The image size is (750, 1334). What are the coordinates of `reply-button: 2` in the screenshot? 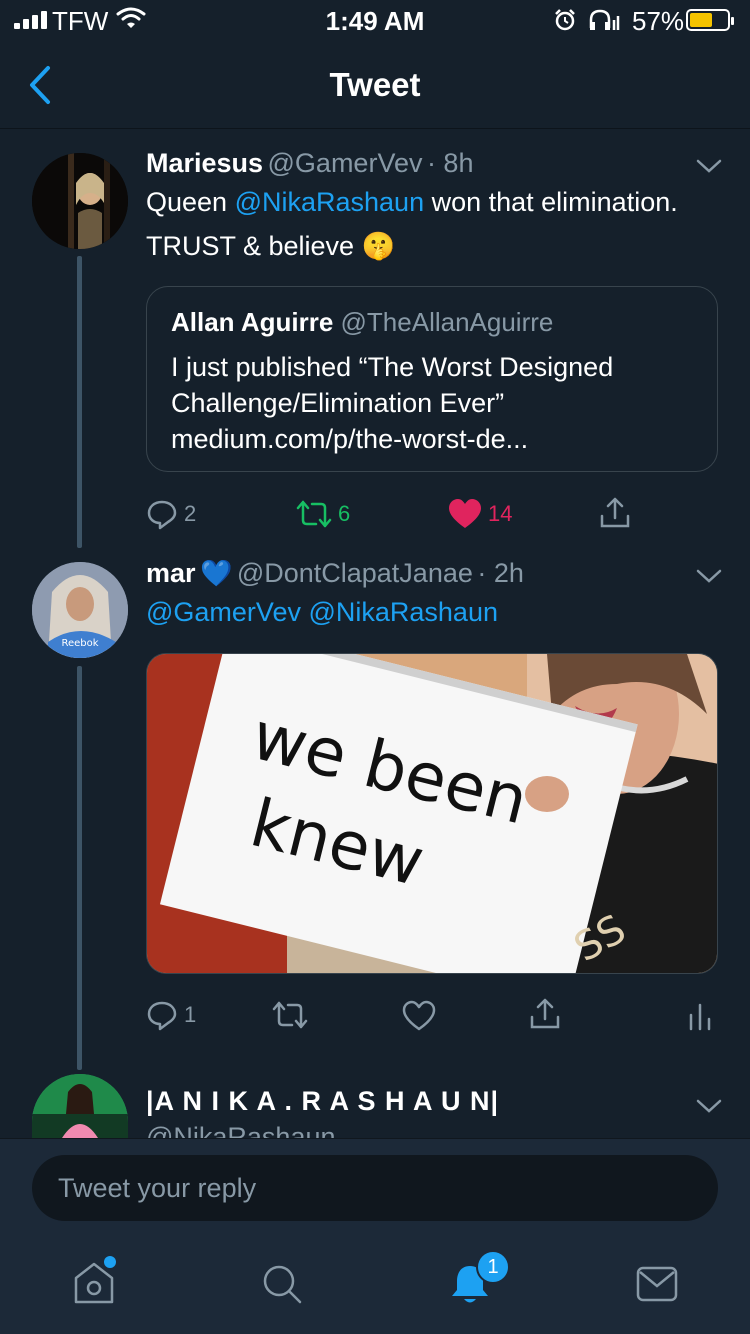 It's located at (171, 514).